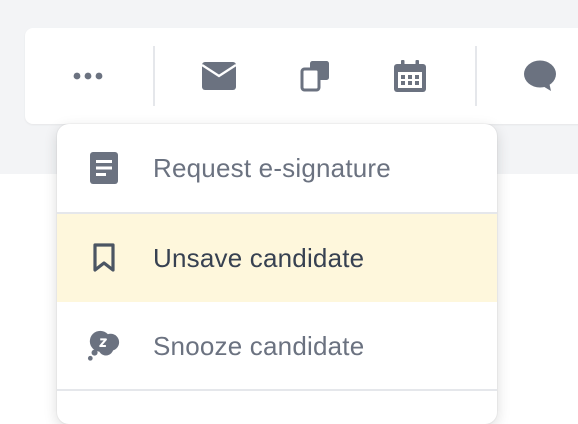  I want to click on calendar-icon, so click(410, 76).